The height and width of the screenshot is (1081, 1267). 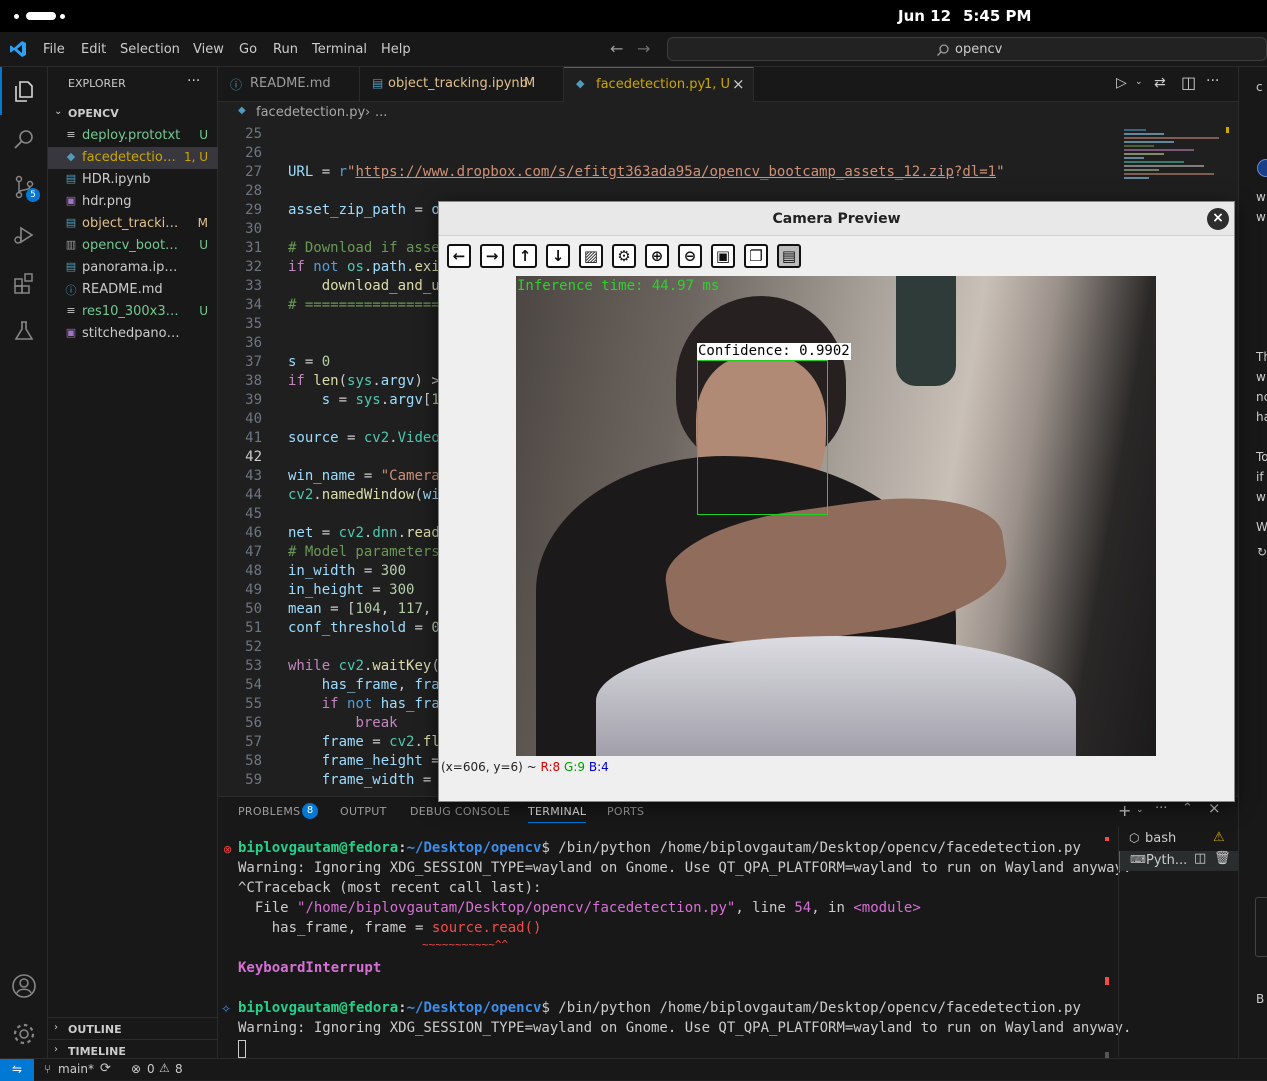 I want to click on code-line: net = cv2.dnn.read, so click(x=364, y=533).